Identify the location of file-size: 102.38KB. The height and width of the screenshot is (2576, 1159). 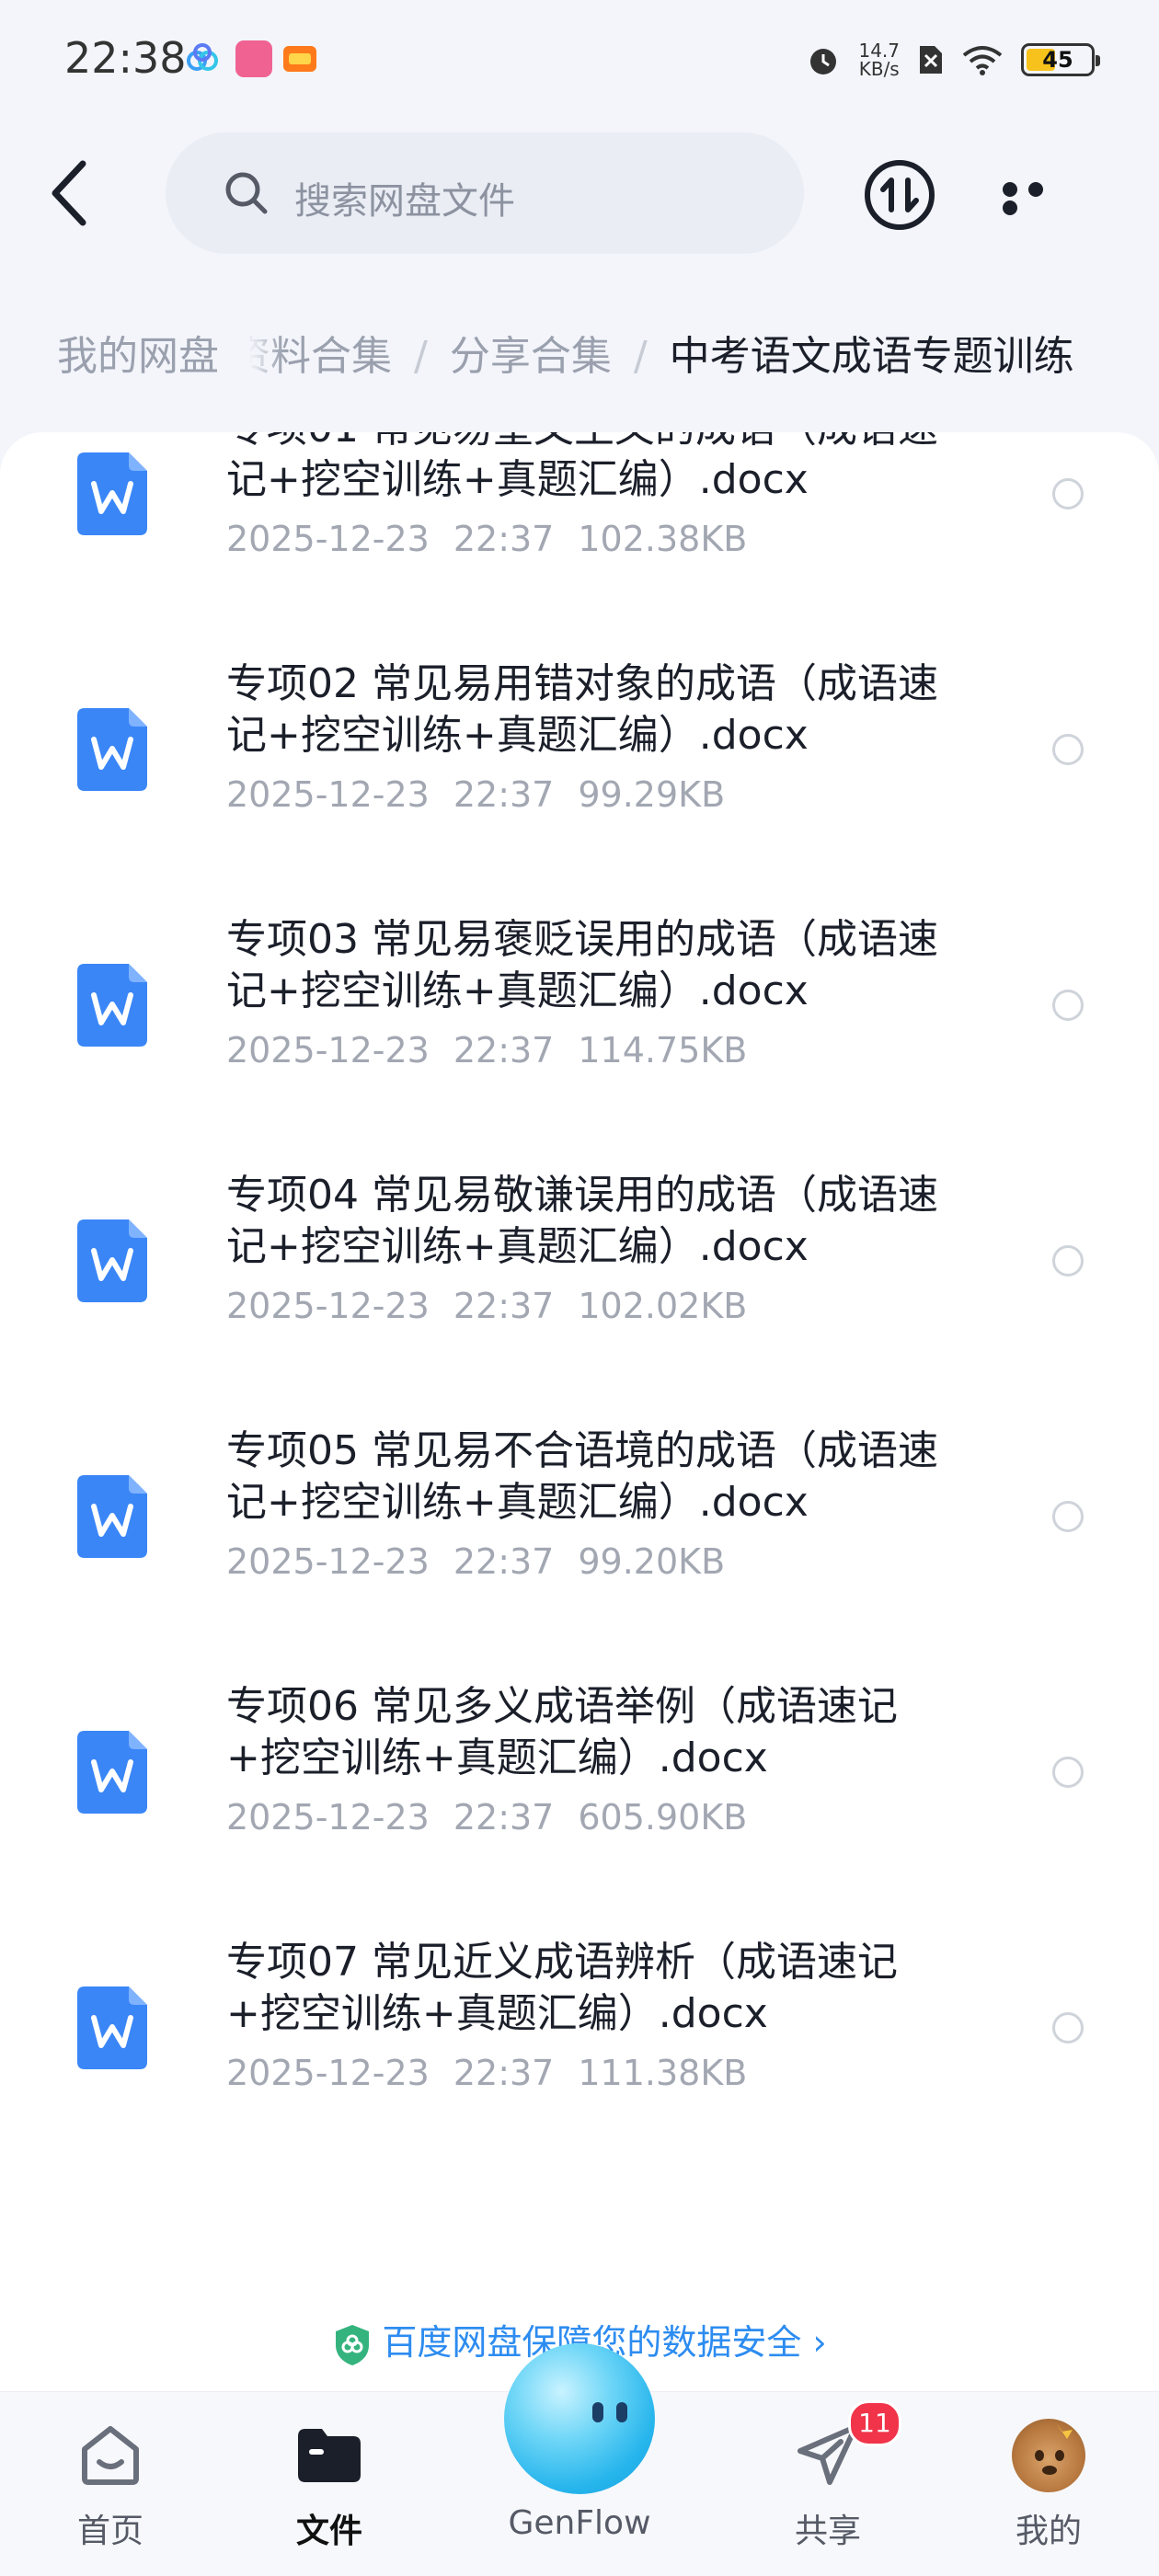
(663, 539).